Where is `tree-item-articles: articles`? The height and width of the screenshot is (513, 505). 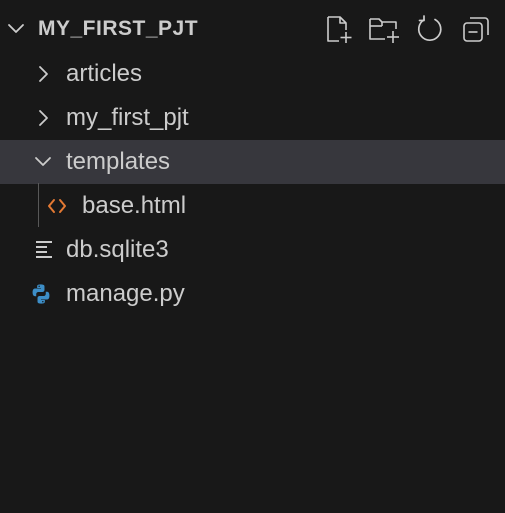 tree-item-articles: articles is located at coordinates (252, 74).